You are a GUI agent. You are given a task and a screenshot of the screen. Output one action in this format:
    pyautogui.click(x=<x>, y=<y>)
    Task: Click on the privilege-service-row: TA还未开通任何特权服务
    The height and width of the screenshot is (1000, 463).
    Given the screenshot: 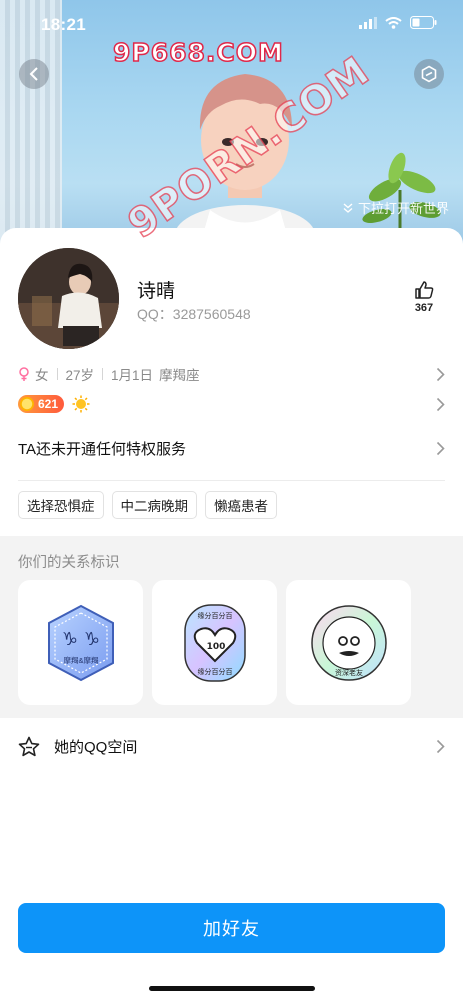 What is the action you would take?
    pyautogui.click(x=231, y=448)
    